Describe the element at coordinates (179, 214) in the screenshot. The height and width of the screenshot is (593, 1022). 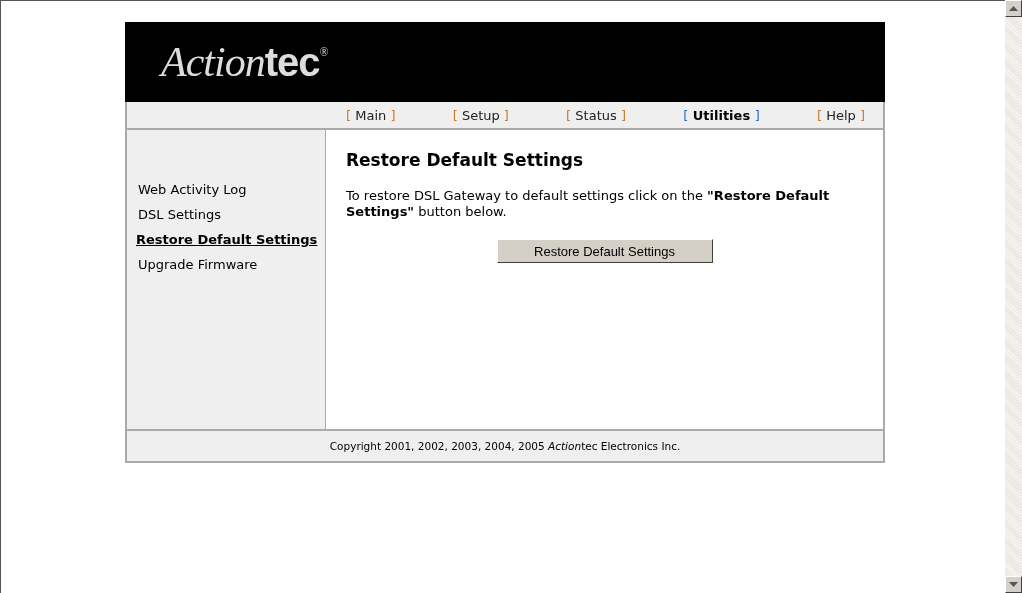
I see `sidebar-link: DSL Settings` at that location.